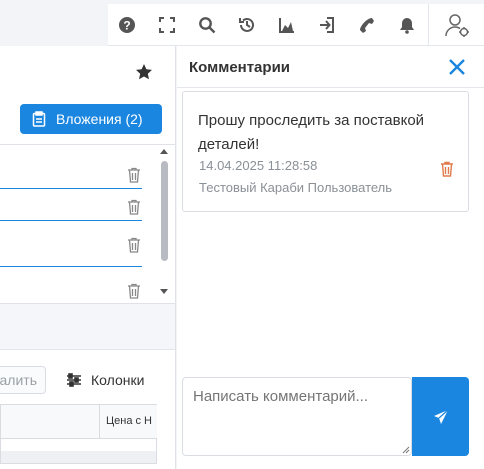 This screenshot has height=469, width=484. Describe the element at coordinates (311, 132) in the screenshot. I see `comment-text: Прошу проследить за поставкой деталей!` at that location.